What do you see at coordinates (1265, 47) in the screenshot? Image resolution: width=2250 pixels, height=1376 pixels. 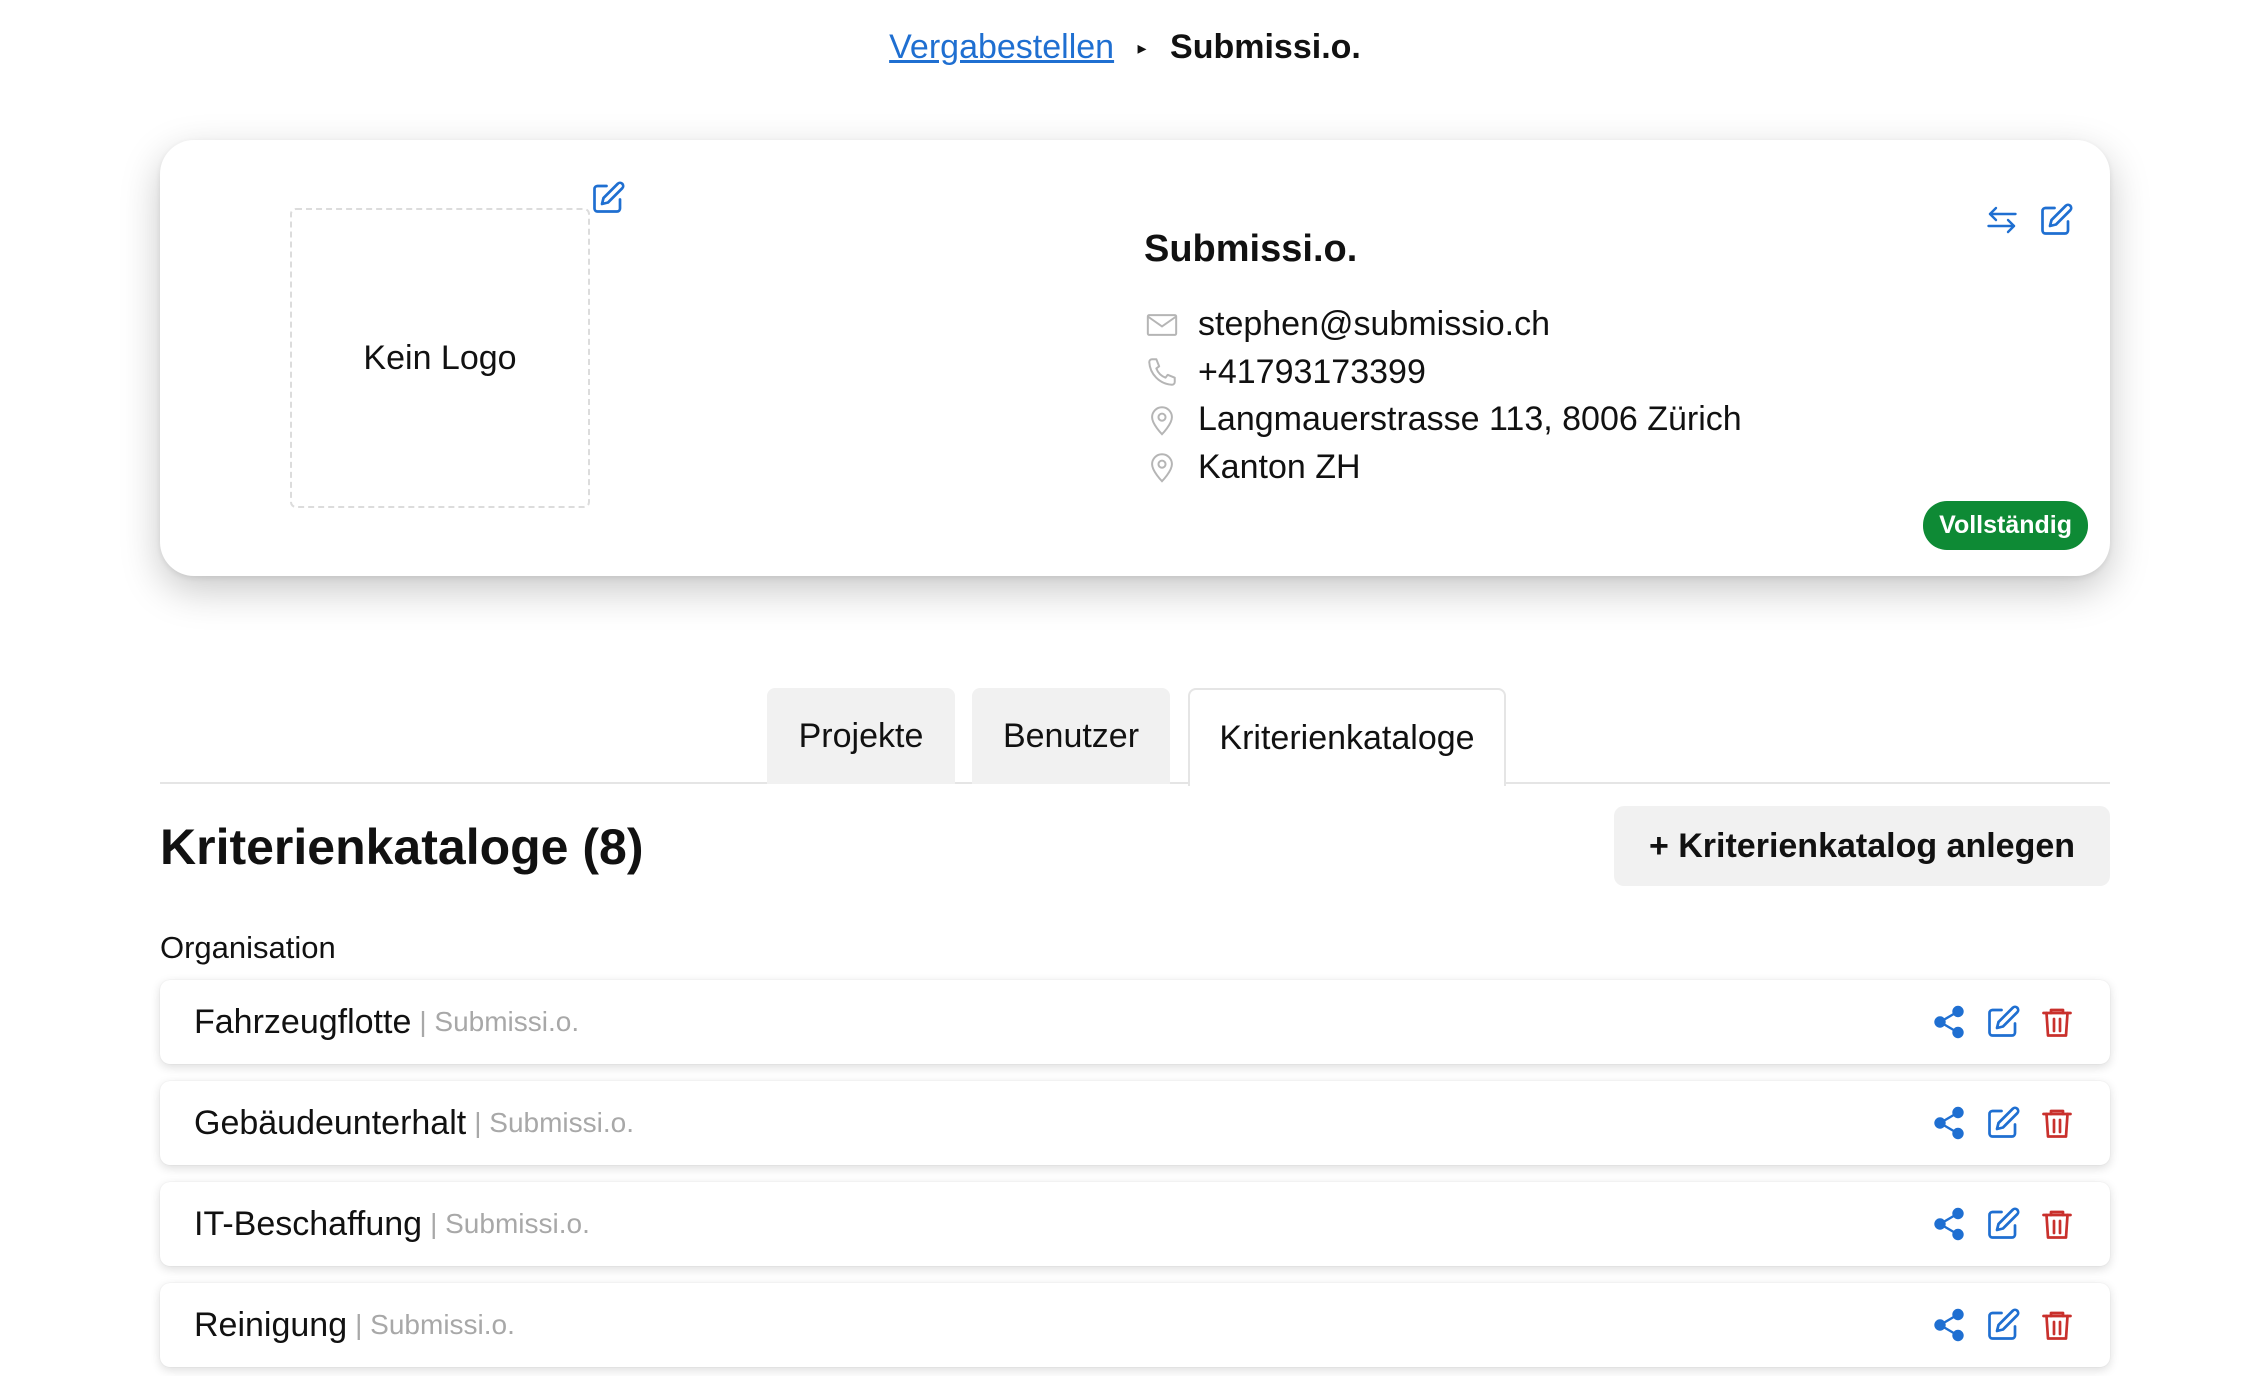 I see `breadcrumb-current: Submissi.o.` at bounding box center [1265, 47].